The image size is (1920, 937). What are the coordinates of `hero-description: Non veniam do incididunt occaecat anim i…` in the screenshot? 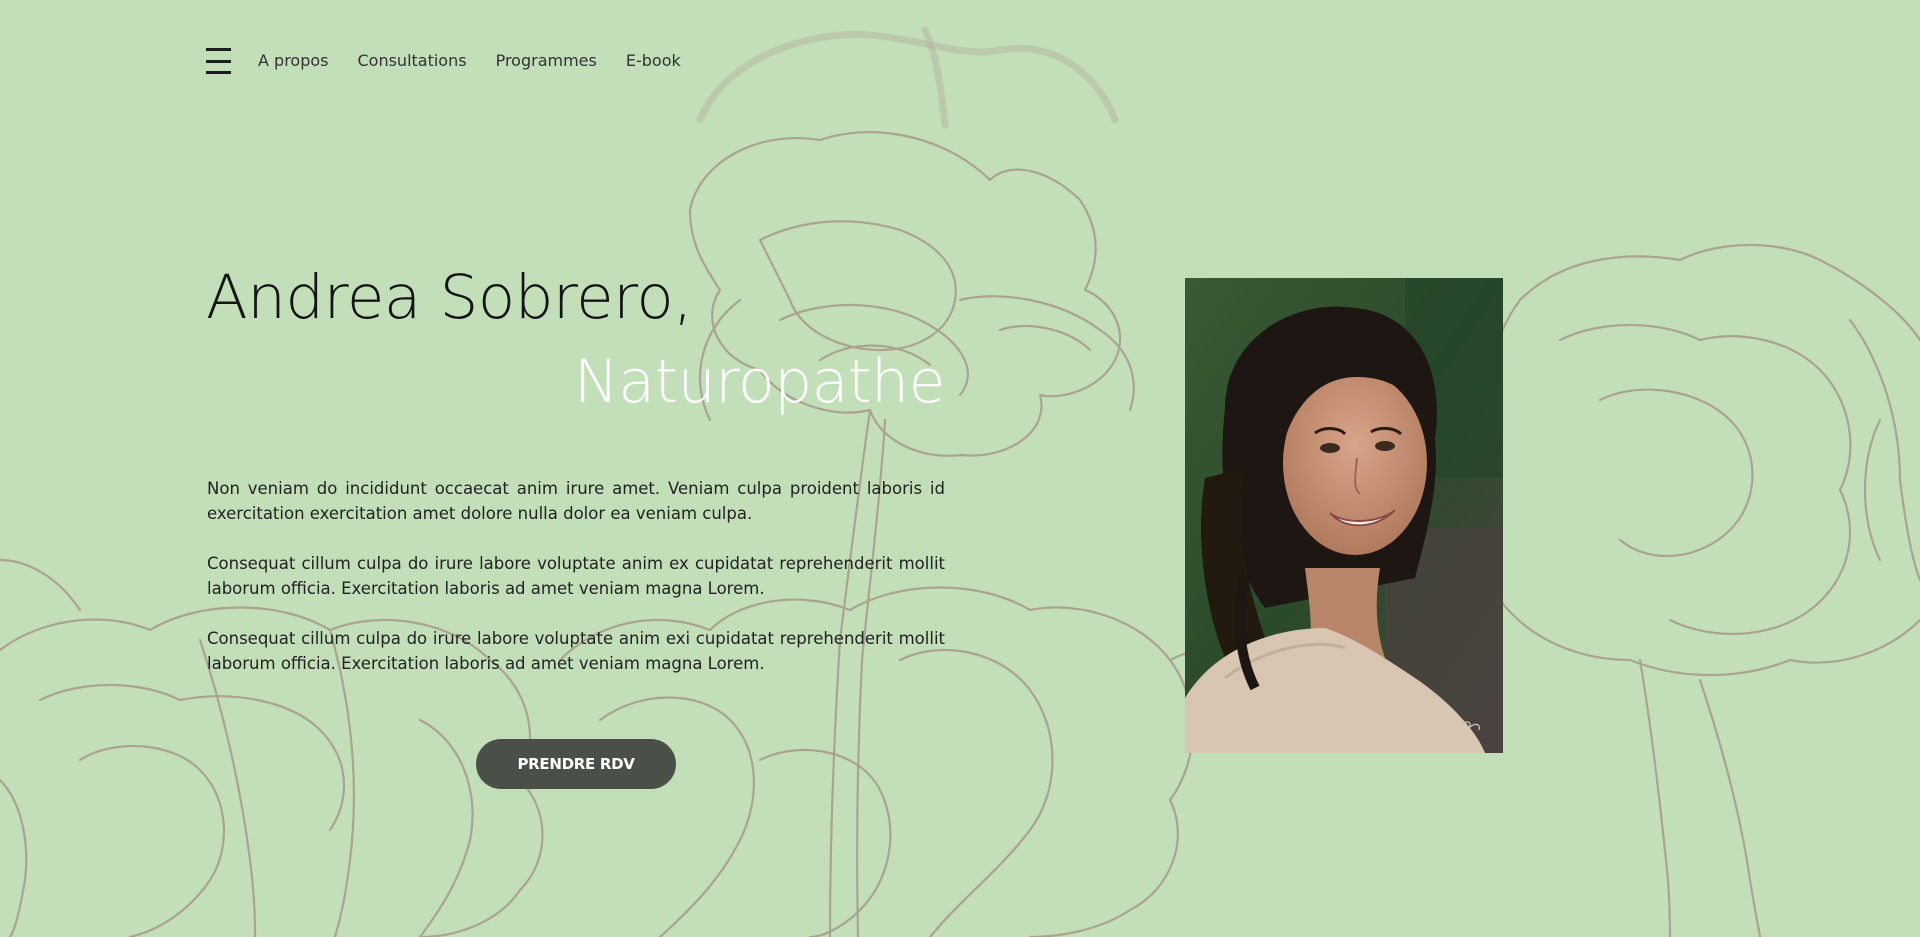 It's located at (576, 588).